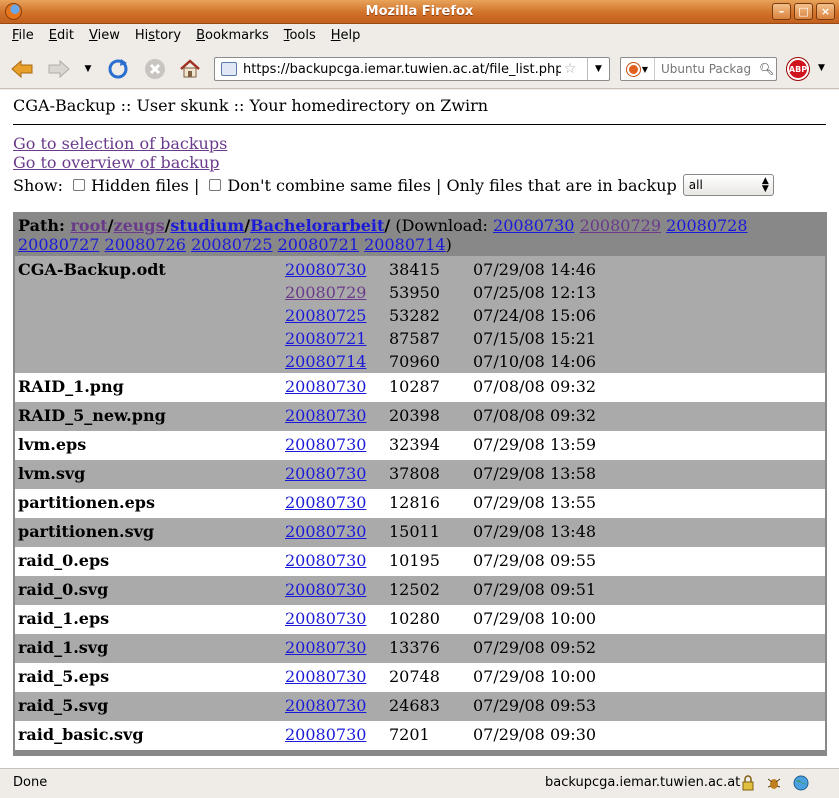 The height and width of the screenshot is (798, 839). What do you see at coordinates (821, 68) in the screenshot?
I see `adblock-dropdown-icon: ▼` at bounding box center [821, 68].